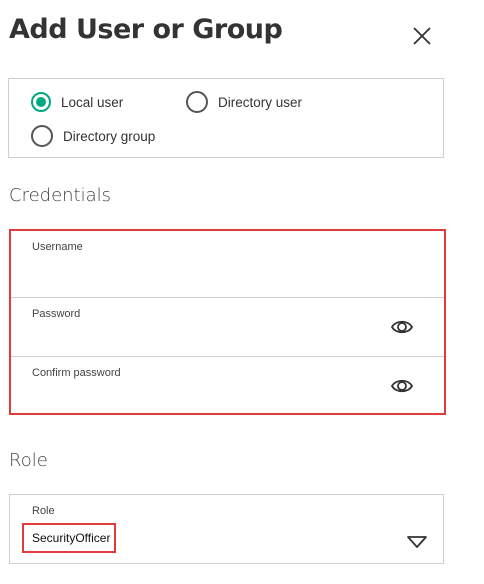 This screenshot has width=484, height=584. I want to click on confirm-password-input, so click(207, 396).